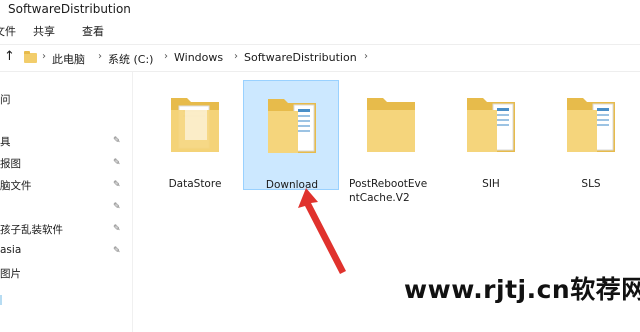 This screenshot has width=640, height=332. Describe the element at coordinates (522, 289) in the screenshot. I see `watermark: www.rjtj.cn软荐网` at that location.